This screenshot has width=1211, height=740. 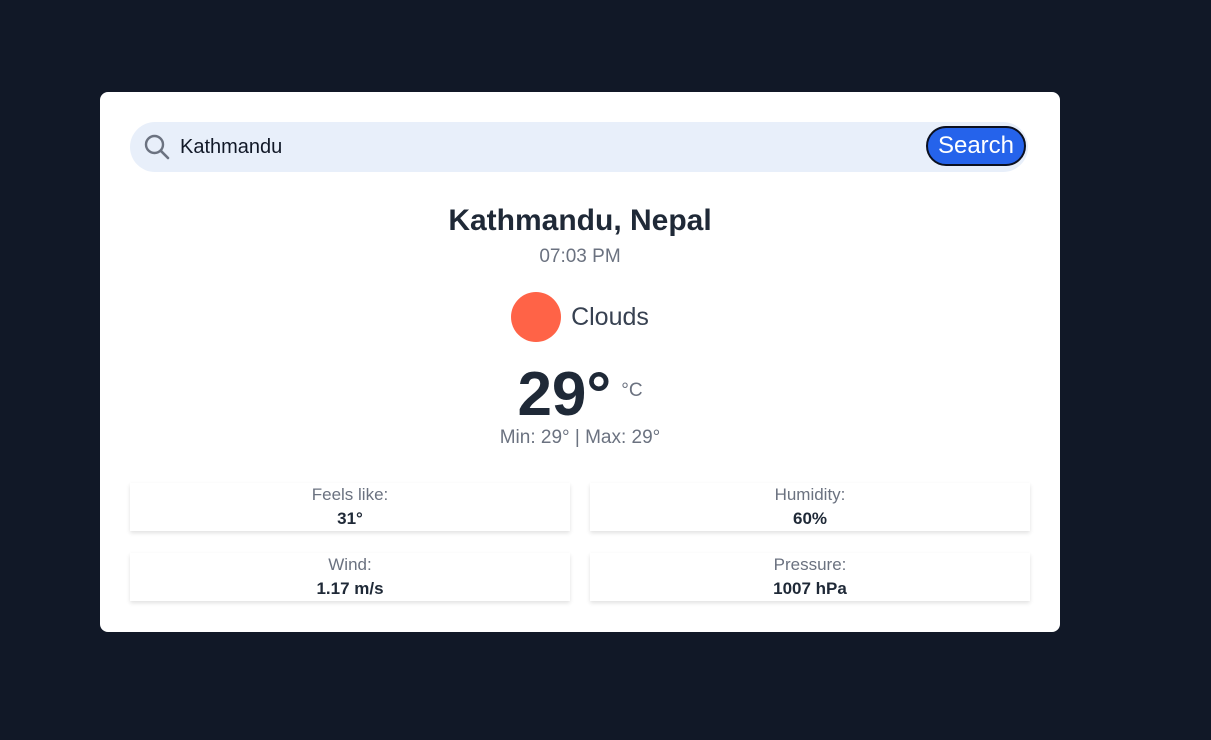 I want to click on stat-feels-like: Feels like: 31°, so click(x=350, y=507).